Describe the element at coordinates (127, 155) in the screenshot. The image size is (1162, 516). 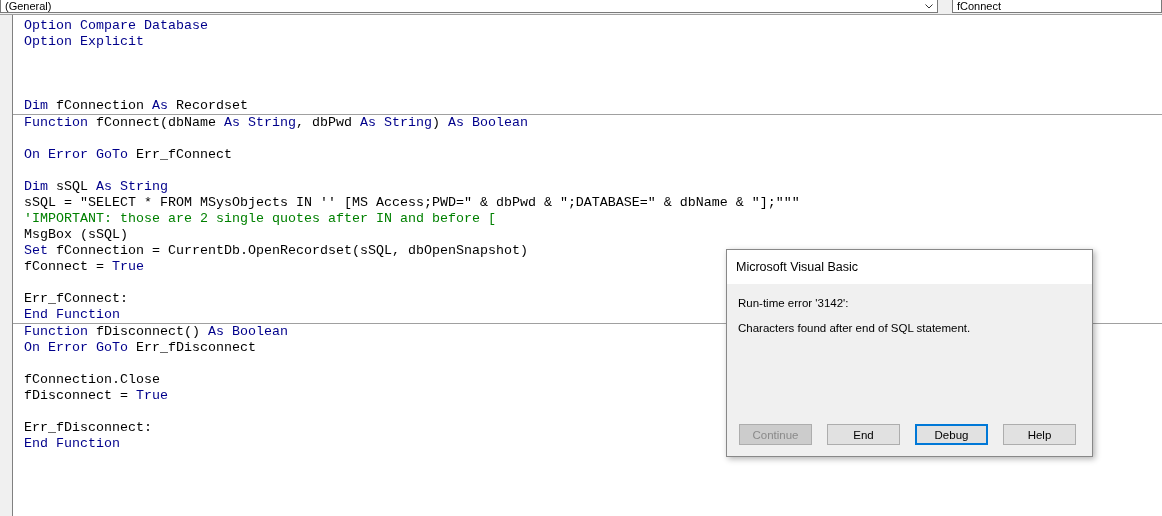
I see `code-line: On Error GoTo Err_fConnect` at that location.